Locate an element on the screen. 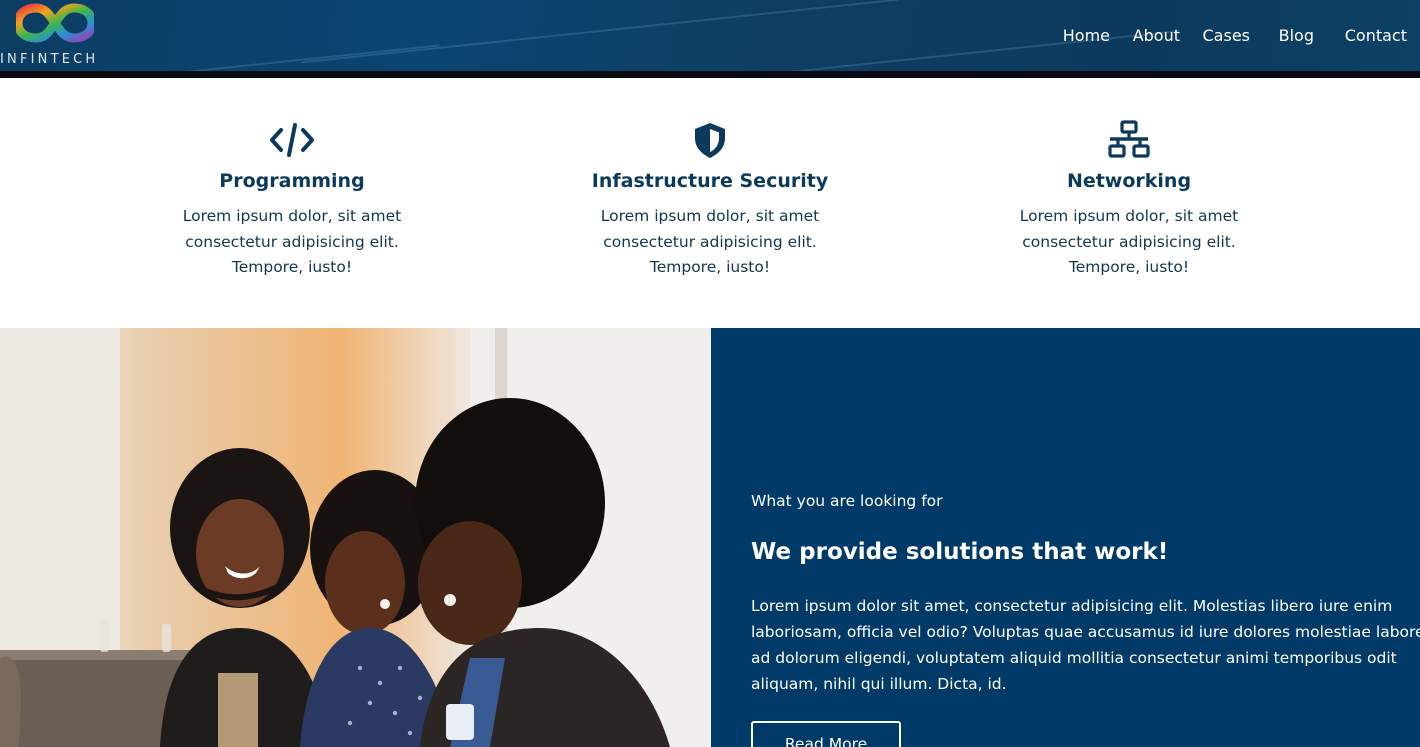 The width and height of the screenshot is (1420, 747). nav-blog: Blog is located at coordinates (1296, 35).